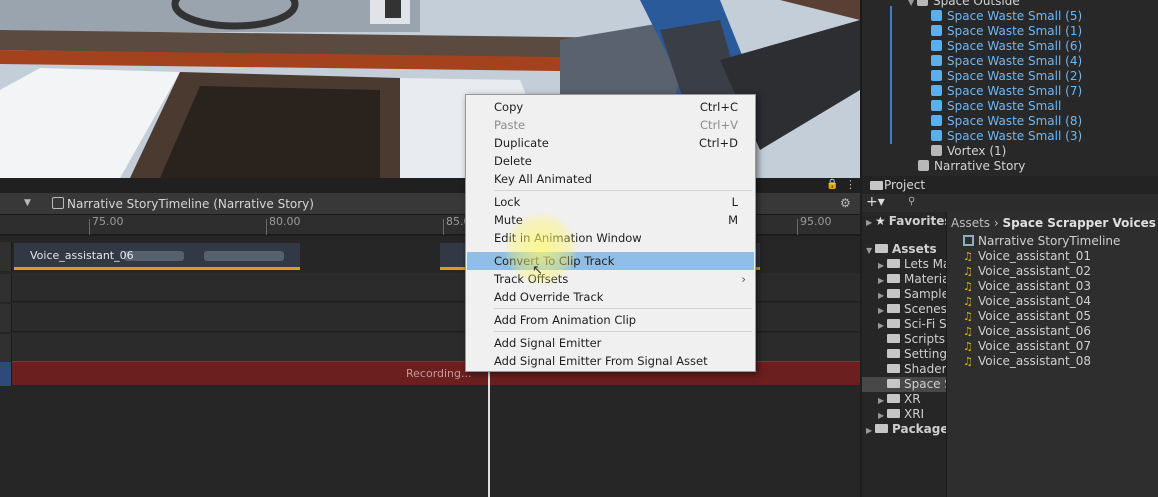 The image size is (1158, 497). Describe the element at coordinates (845, 203) in the screenshot. I see `gear-icon: ⚙` at that location.